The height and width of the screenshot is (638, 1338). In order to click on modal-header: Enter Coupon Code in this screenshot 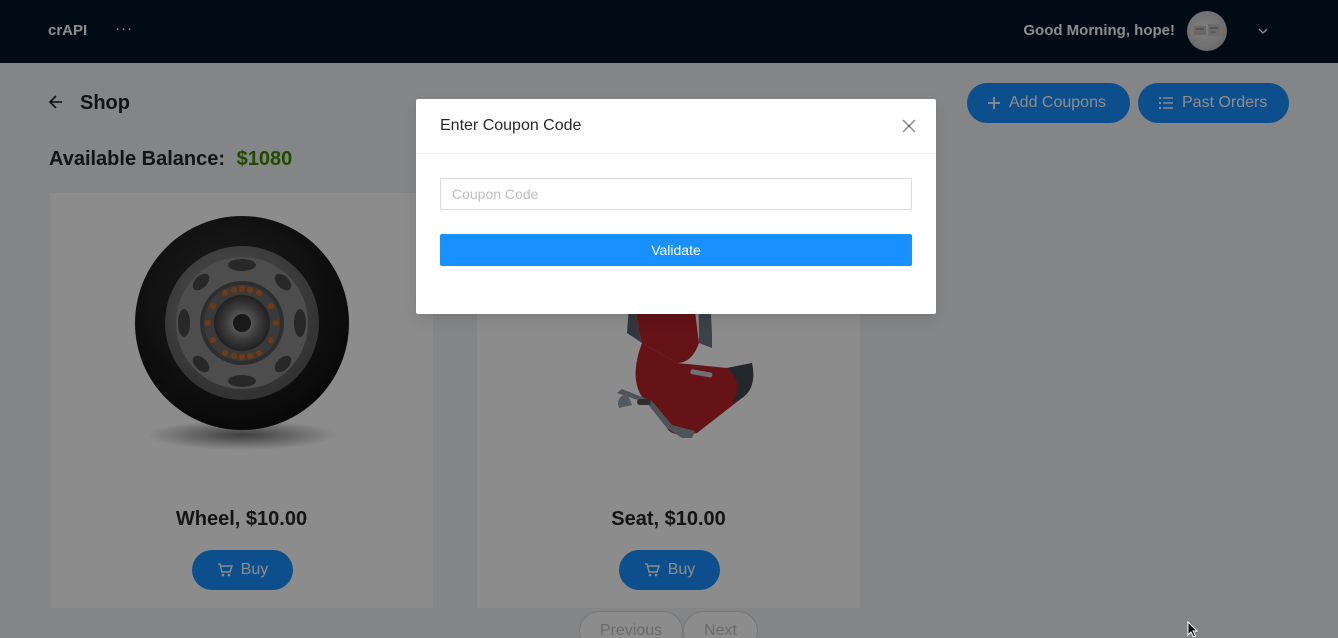, I will do `click(676, 126)`.